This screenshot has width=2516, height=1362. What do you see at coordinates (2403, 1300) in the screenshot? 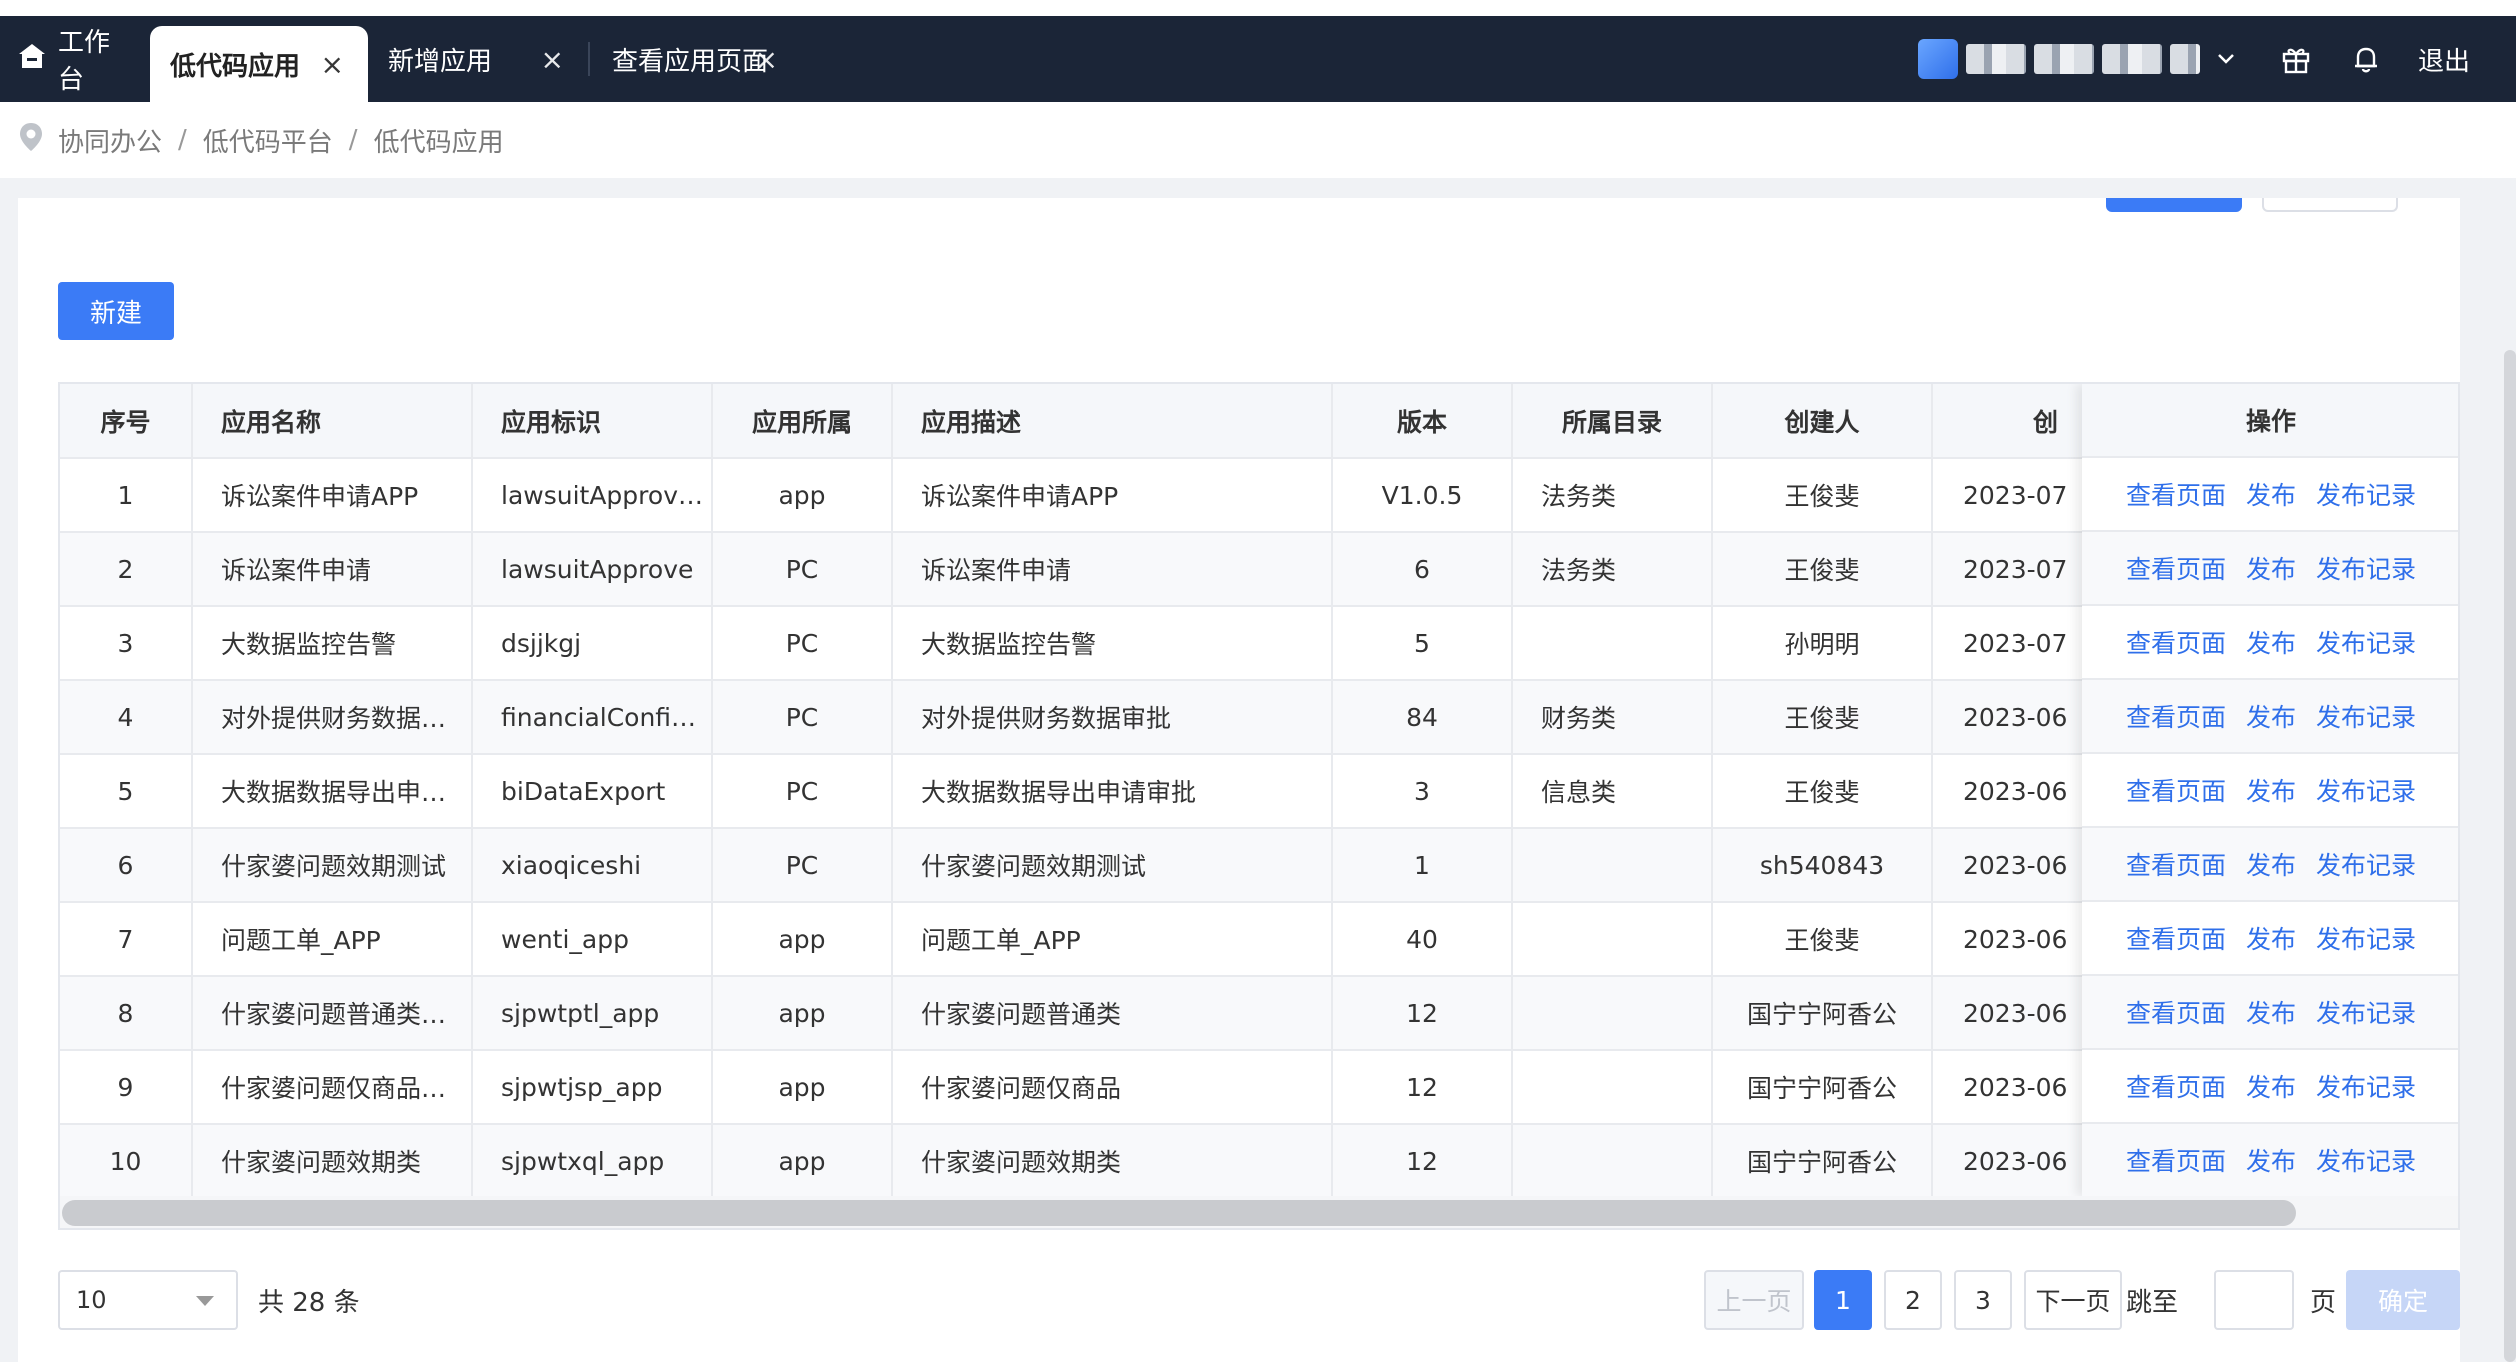
I see `jump-confirm-button: 确定` at bounding box center [2403, 1300].